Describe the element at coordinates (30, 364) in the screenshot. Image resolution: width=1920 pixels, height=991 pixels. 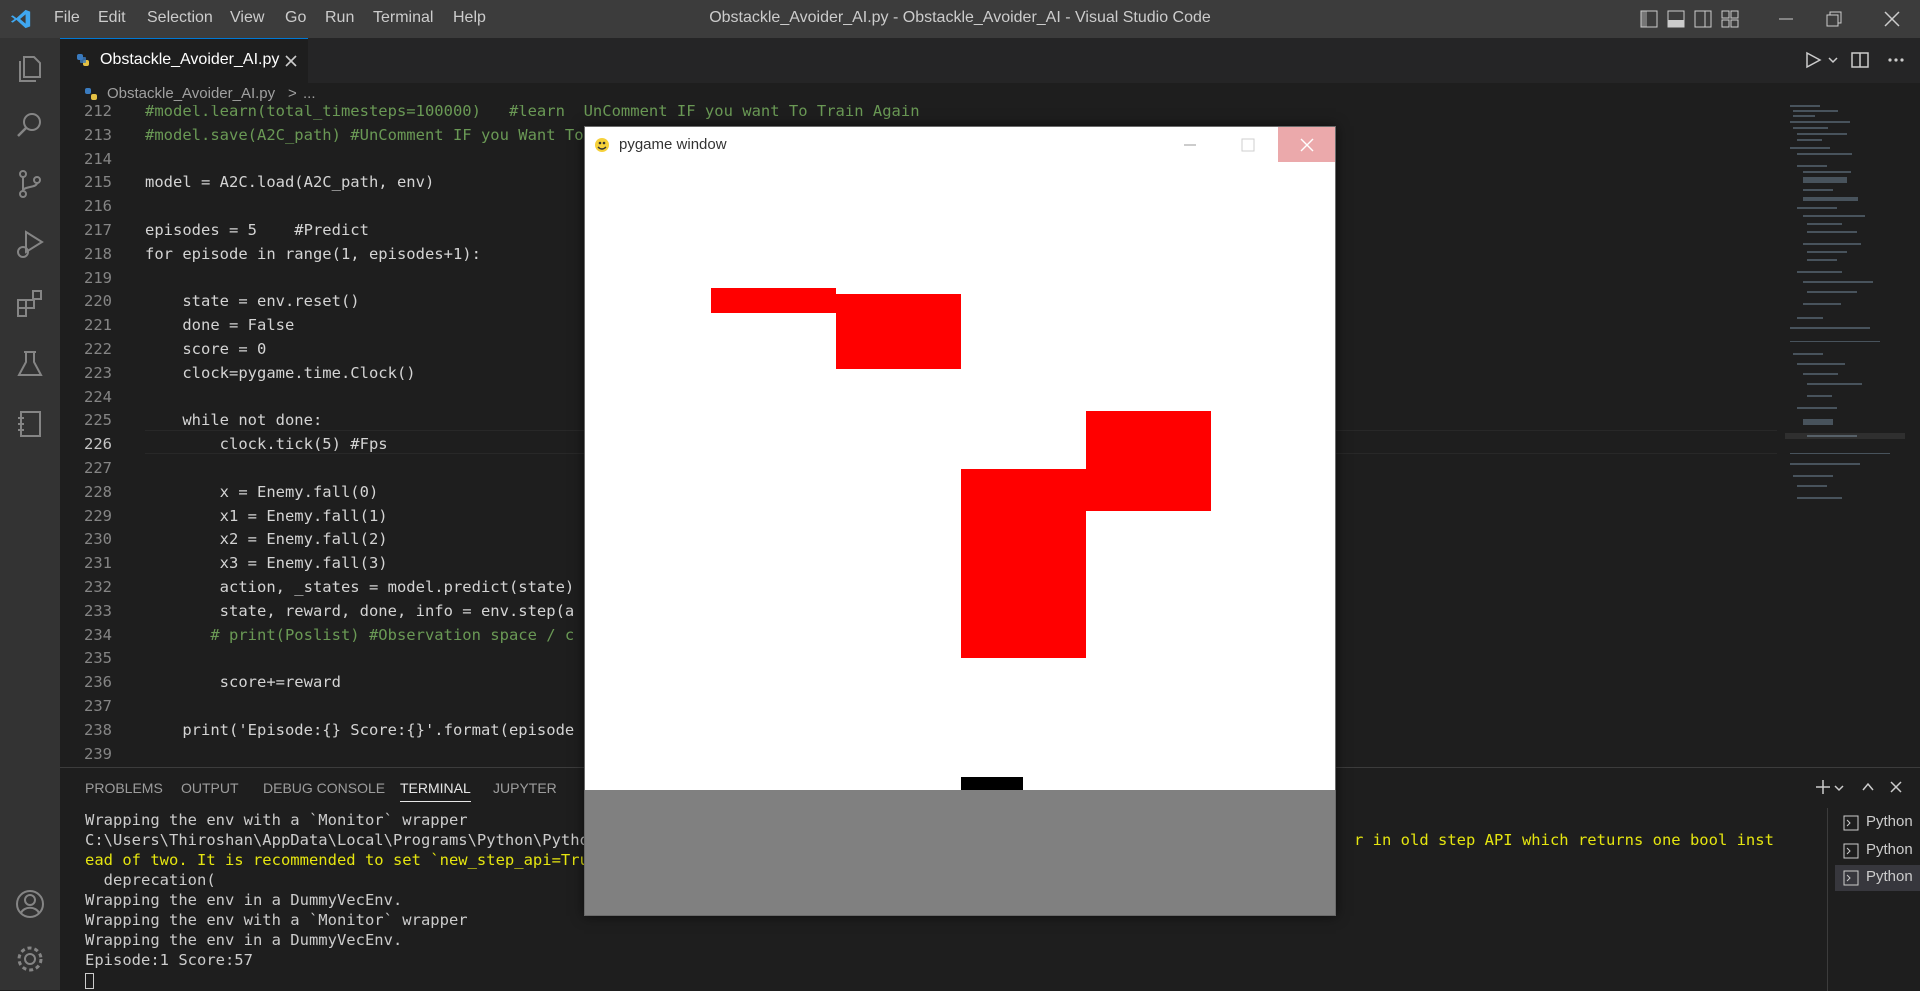
I see `testing-icon` at that location.